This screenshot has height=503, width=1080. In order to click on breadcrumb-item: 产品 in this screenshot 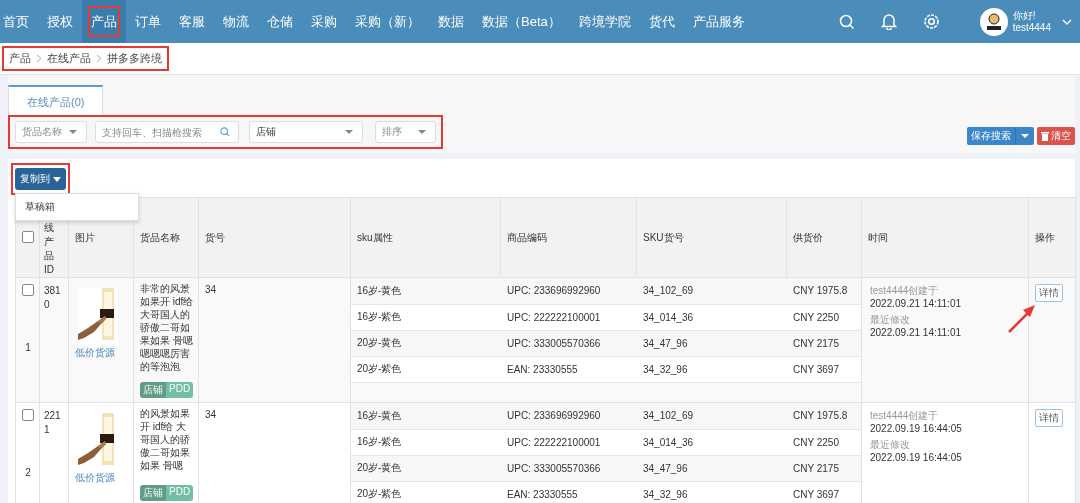, I will do `click(20, 58)`.